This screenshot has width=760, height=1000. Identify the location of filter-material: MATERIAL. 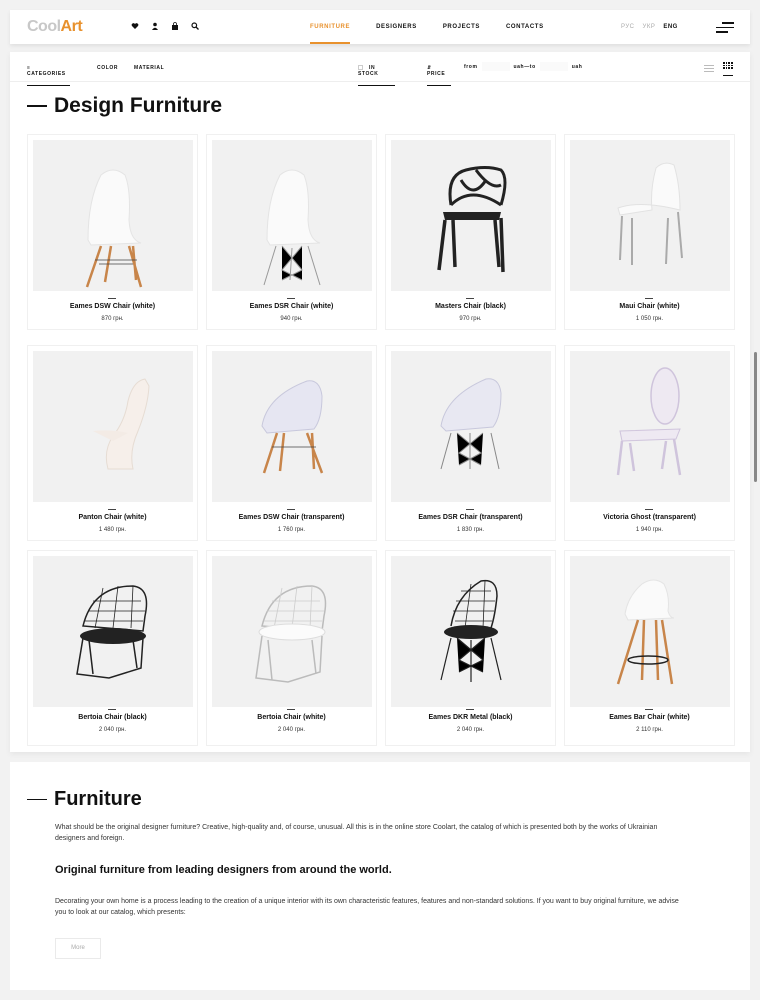
(149, 68).